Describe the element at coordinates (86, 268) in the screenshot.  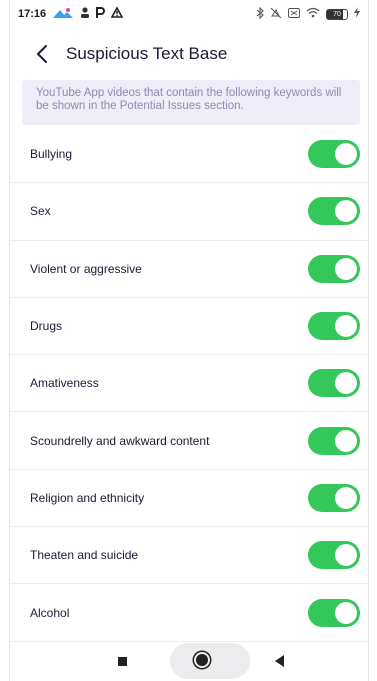
I see `keyword-label: Violent or aggressive` at that location.